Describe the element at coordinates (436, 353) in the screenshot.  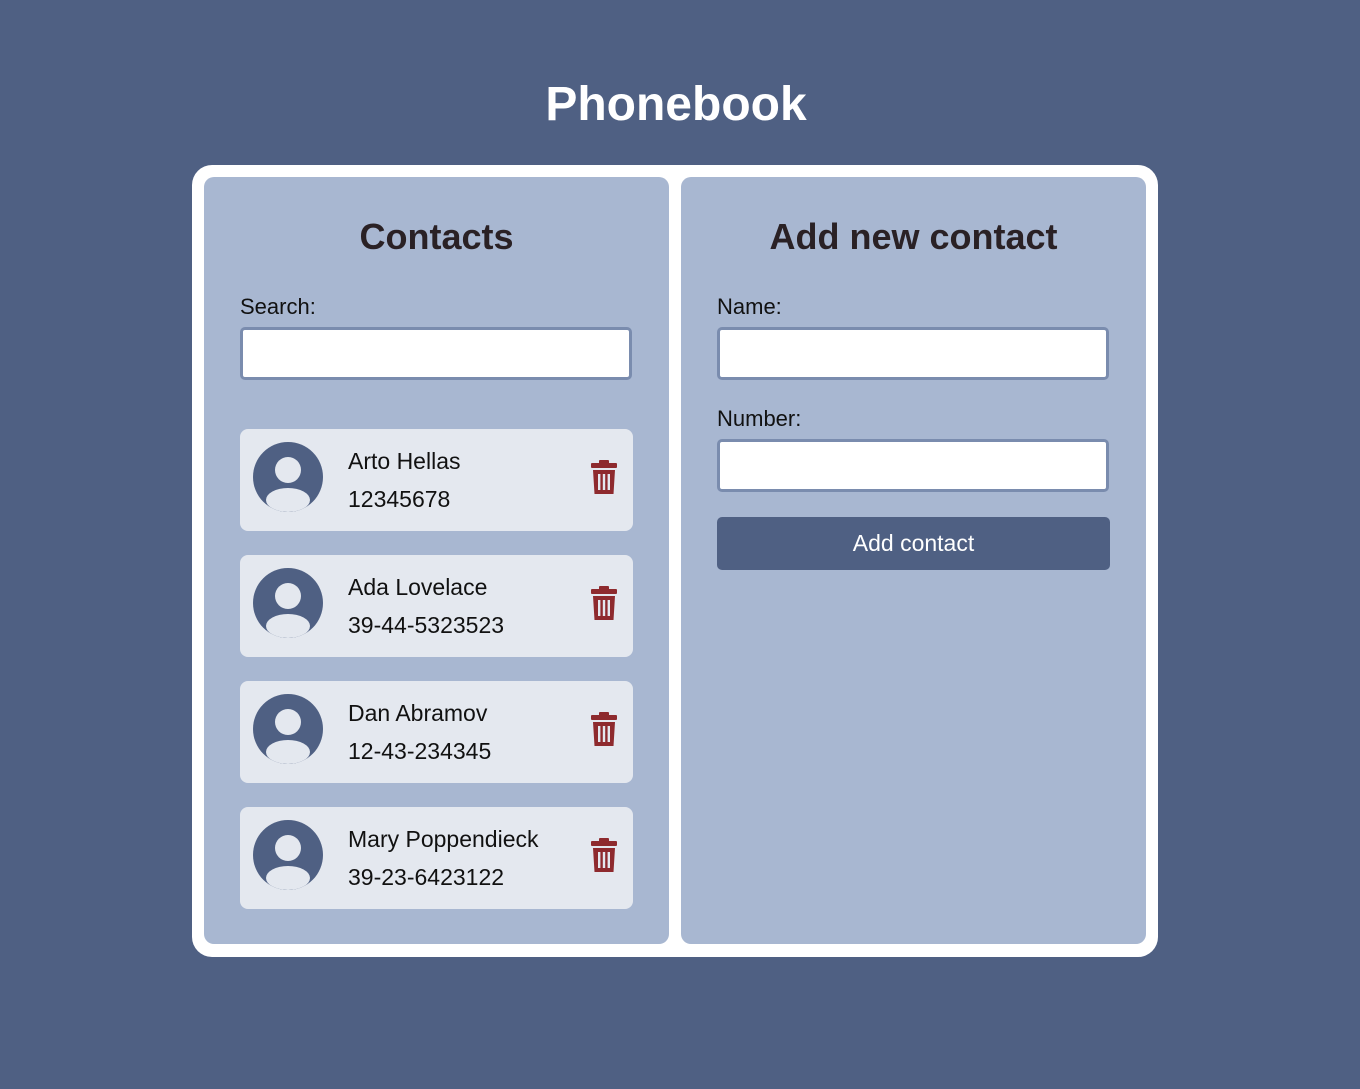
I see `search-input` at that location.